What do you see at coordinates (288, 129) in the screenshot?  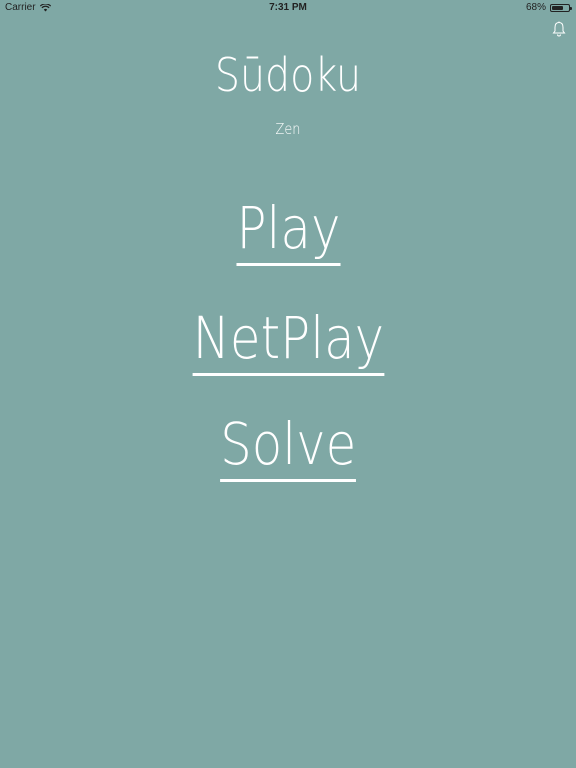 I see `app-subtitle: Zen` at bounding box center [288, 129].